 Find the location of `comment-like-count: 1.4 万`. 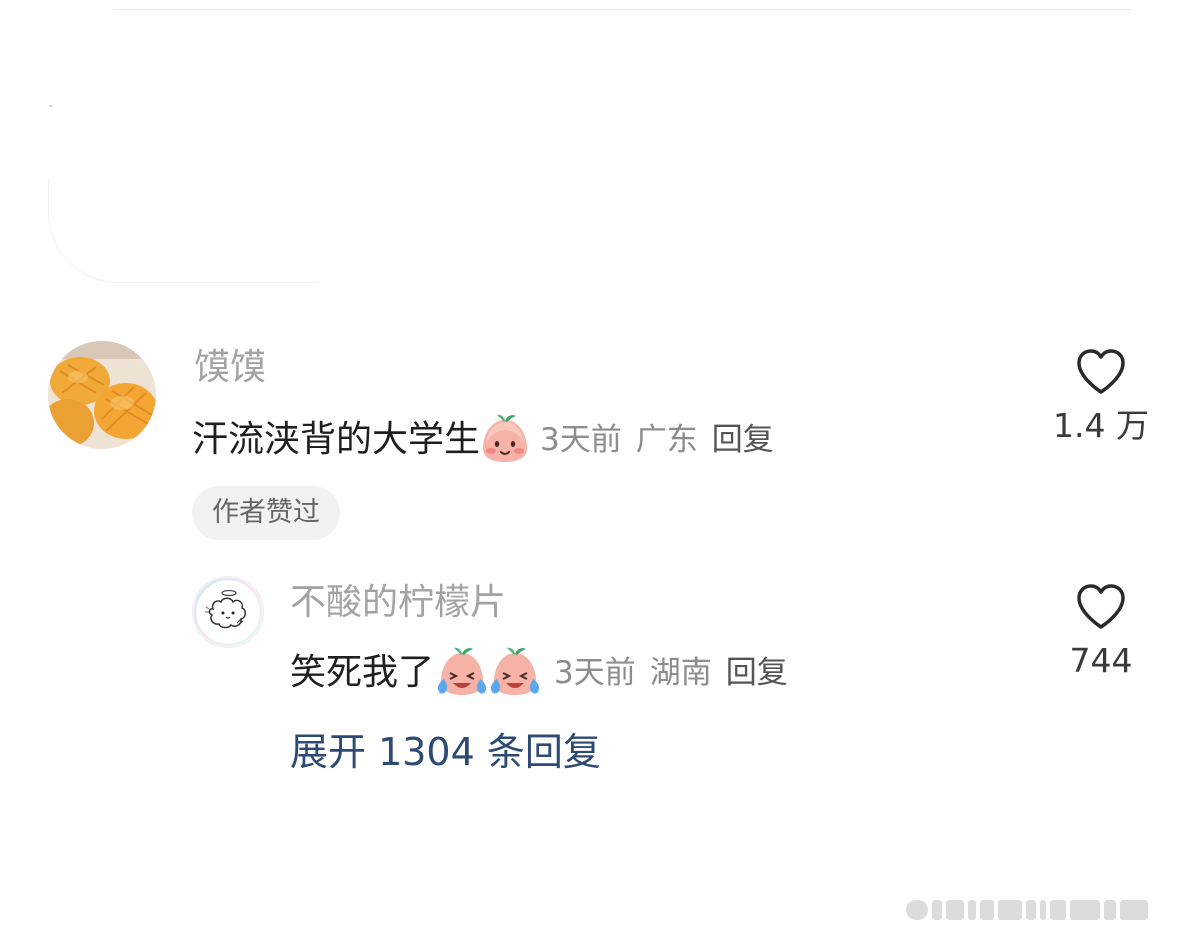

comment-like-count: 1.4 万 is located at coordinates (1101, 425).